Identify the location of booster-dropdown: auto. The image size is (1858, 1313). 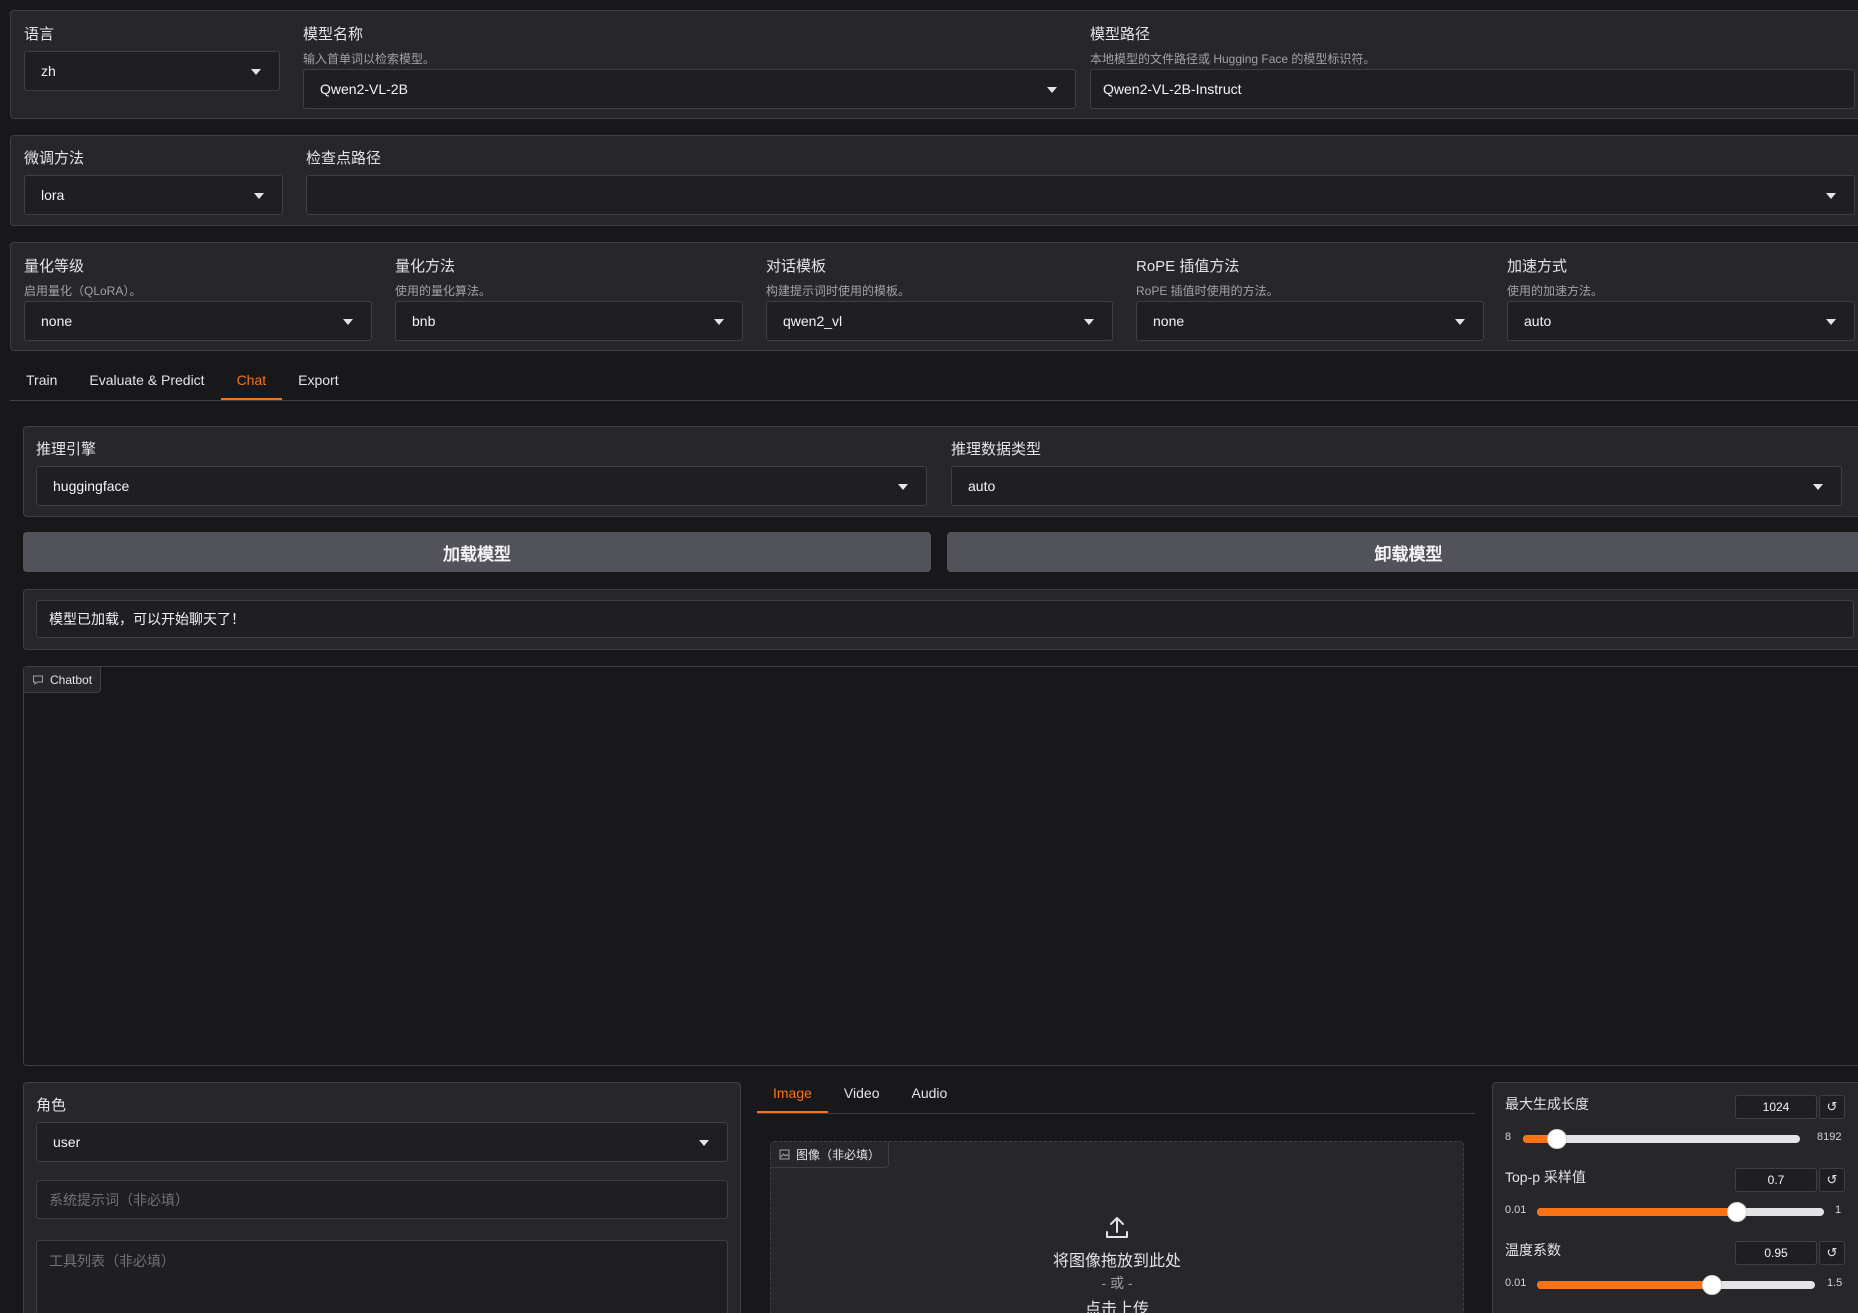
(1681, 321).